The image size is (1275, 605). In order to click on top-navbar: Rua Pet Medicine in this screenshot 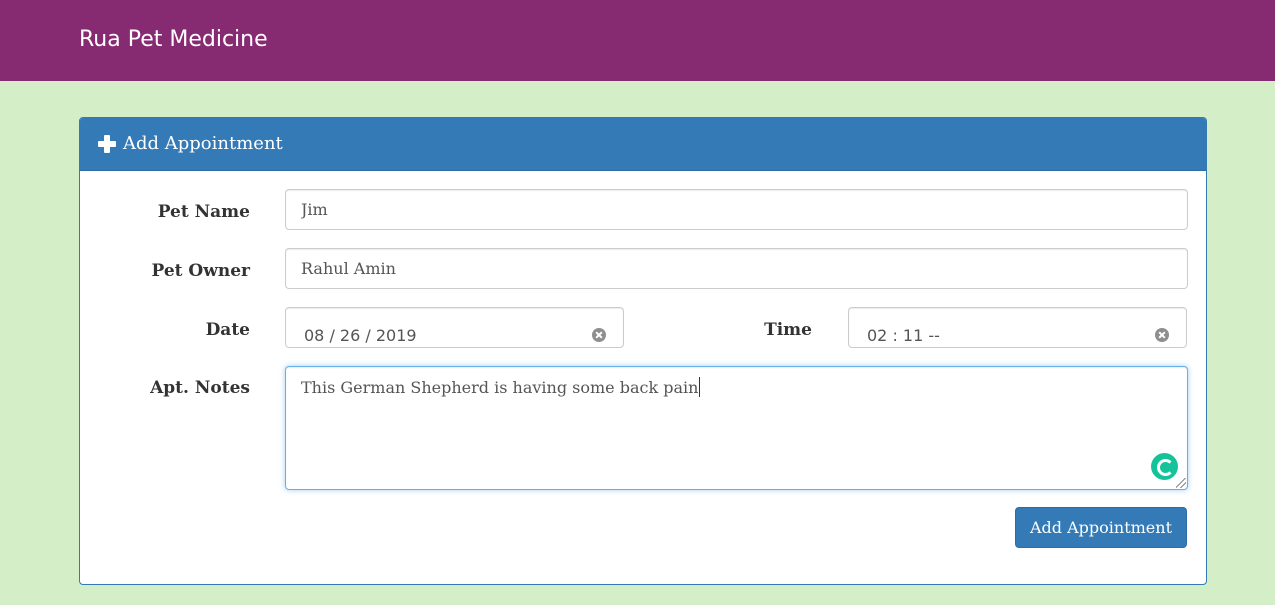, I will do `click(637, 40)`.